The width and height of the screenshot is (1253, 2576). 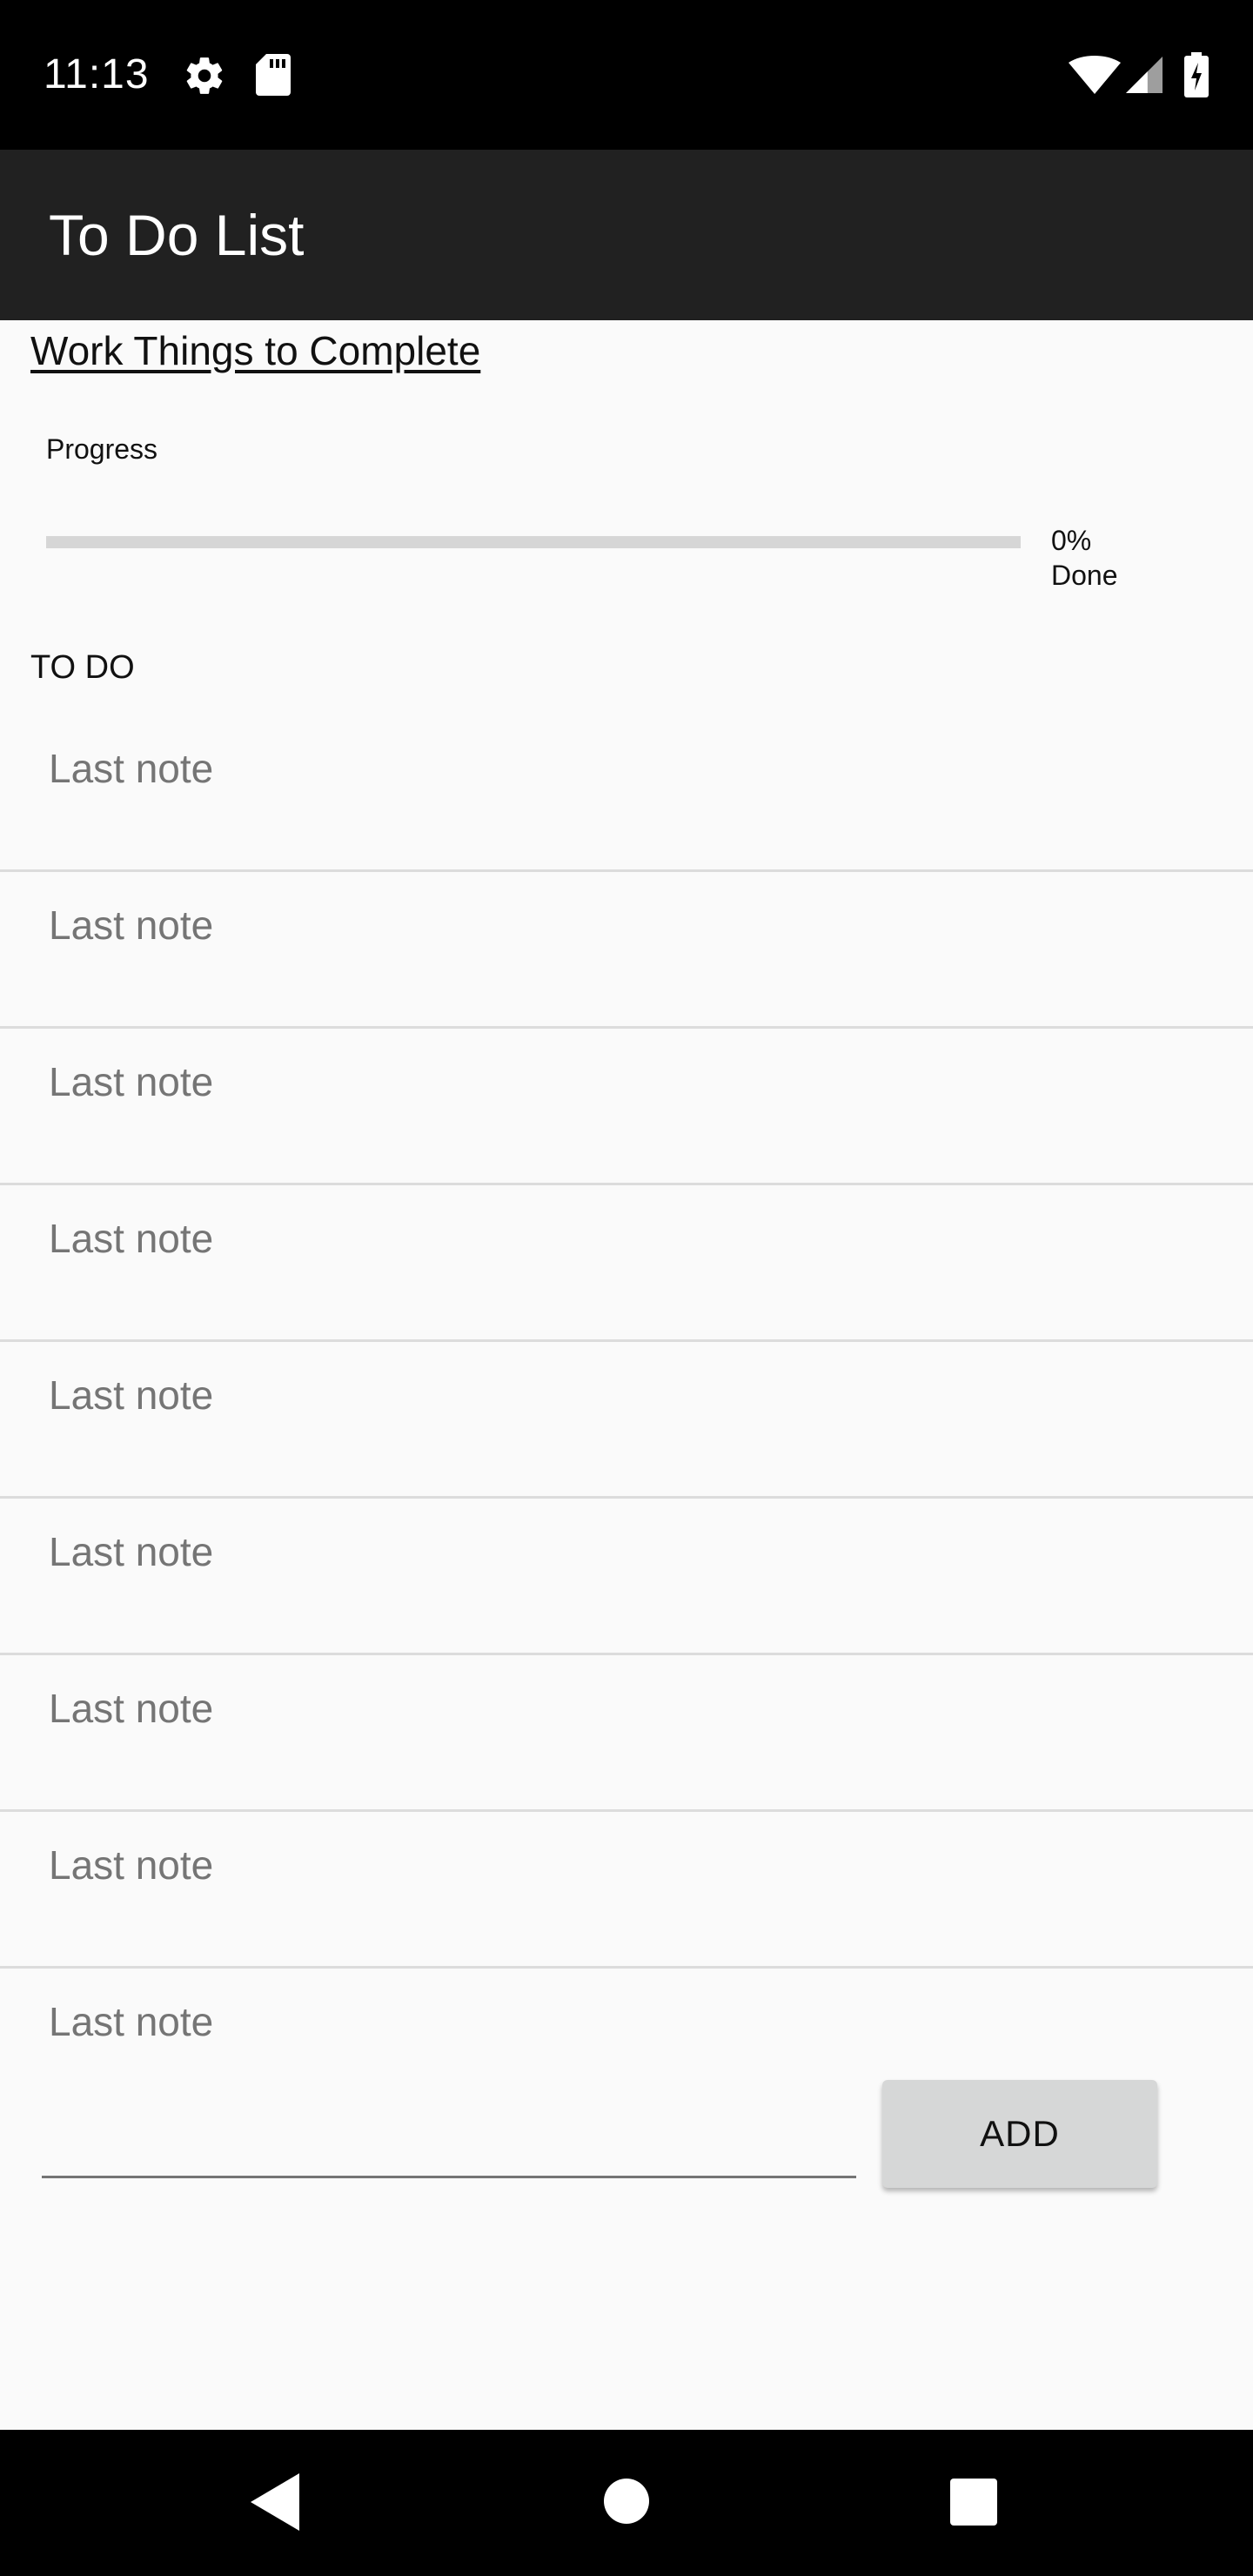 I want to click on navigation-bar, so click(x=626, y=2503).